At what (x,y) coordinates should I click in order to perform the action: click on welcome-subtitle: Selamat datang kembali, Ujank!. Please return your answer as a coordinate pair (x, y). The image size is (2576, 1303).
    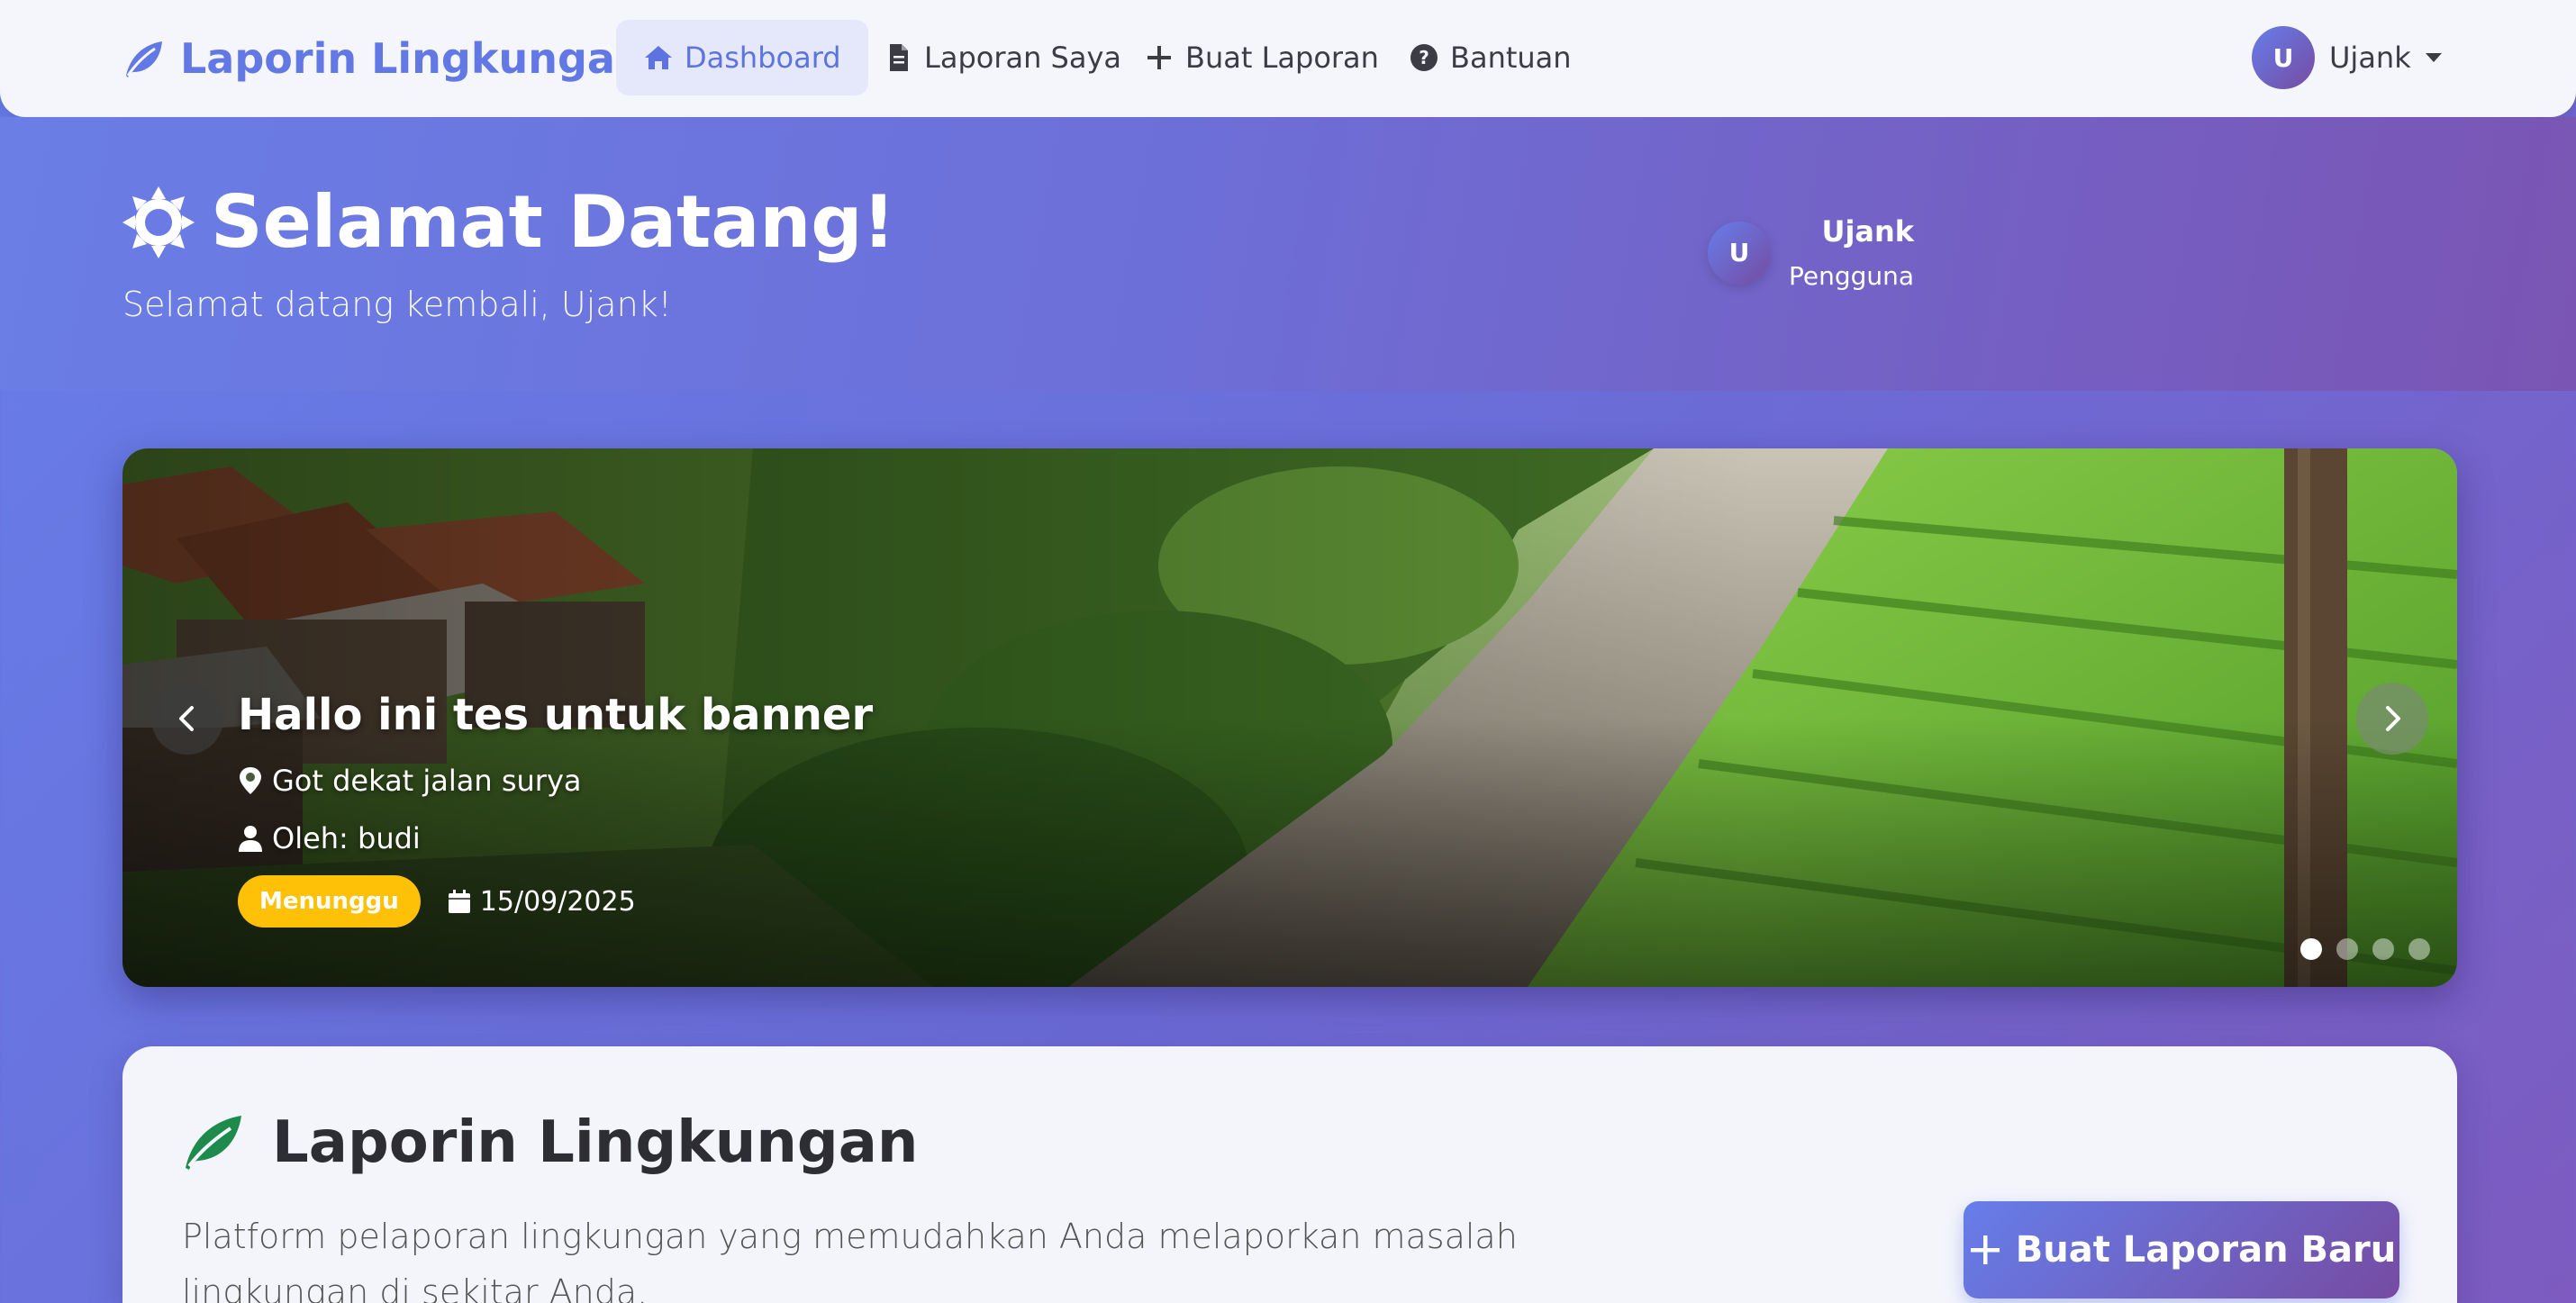
    Looking at the image, I should click on (397, 304).